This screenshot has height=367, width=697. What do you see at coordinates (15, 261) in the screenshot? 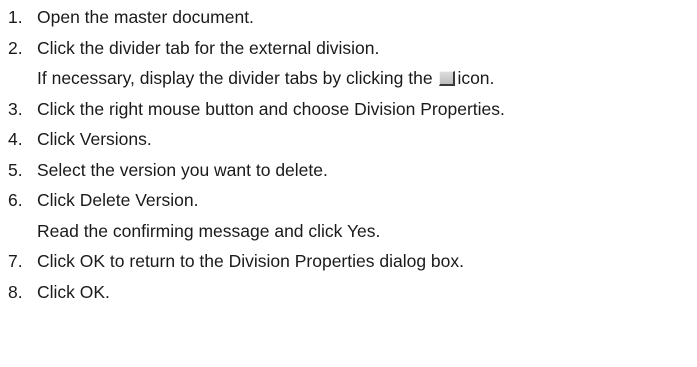
I see `step-number: 7.` at bounding box center [15, 261].